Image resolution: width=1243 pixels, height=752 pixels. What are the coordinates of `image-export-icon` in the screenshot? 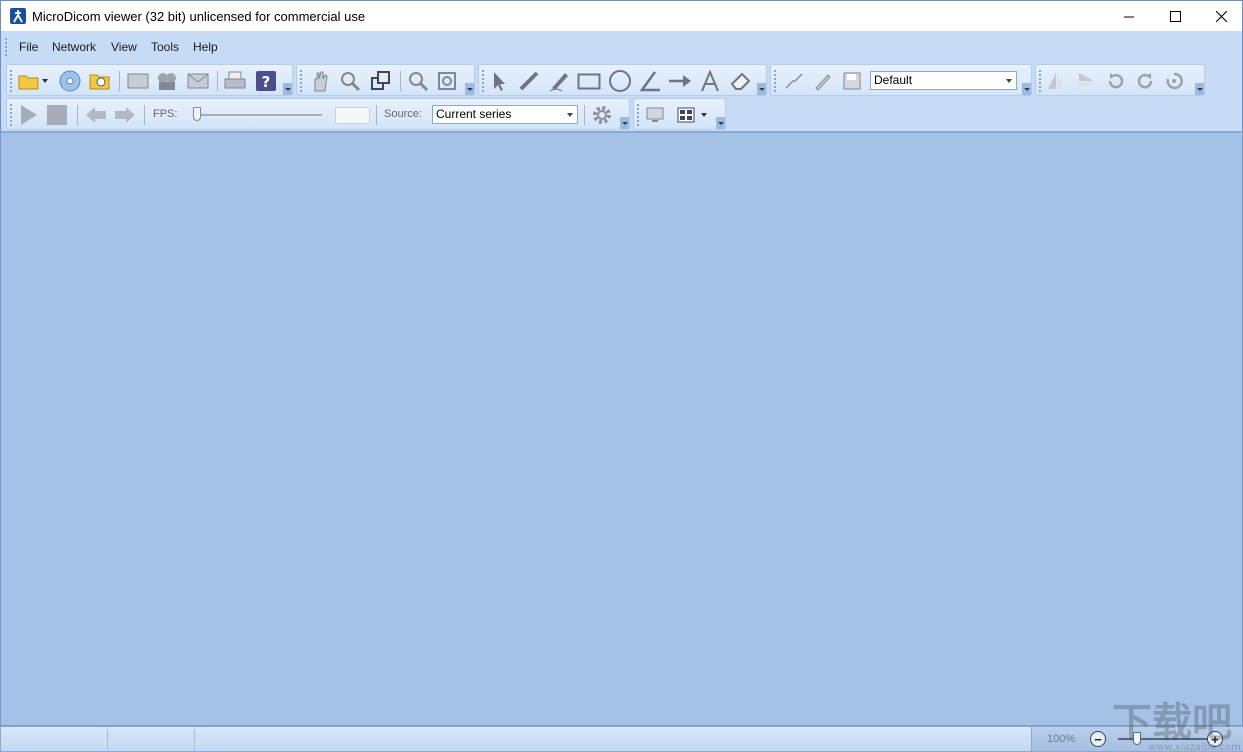 It's located at (138, 81).